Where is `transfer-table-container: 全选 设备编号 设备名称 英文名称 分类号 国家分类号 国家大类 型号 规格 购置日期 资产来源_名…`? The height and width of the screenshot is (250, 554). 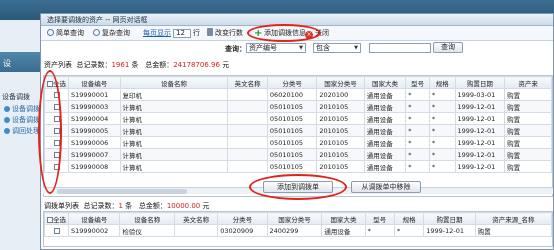
transfer-table-container: 全选 设备编号 设备名称 英文名称 分类号 国家分类号 国家大类 型号 规格 购置日期 资产来源_名… is located at coordinates (298, 229).